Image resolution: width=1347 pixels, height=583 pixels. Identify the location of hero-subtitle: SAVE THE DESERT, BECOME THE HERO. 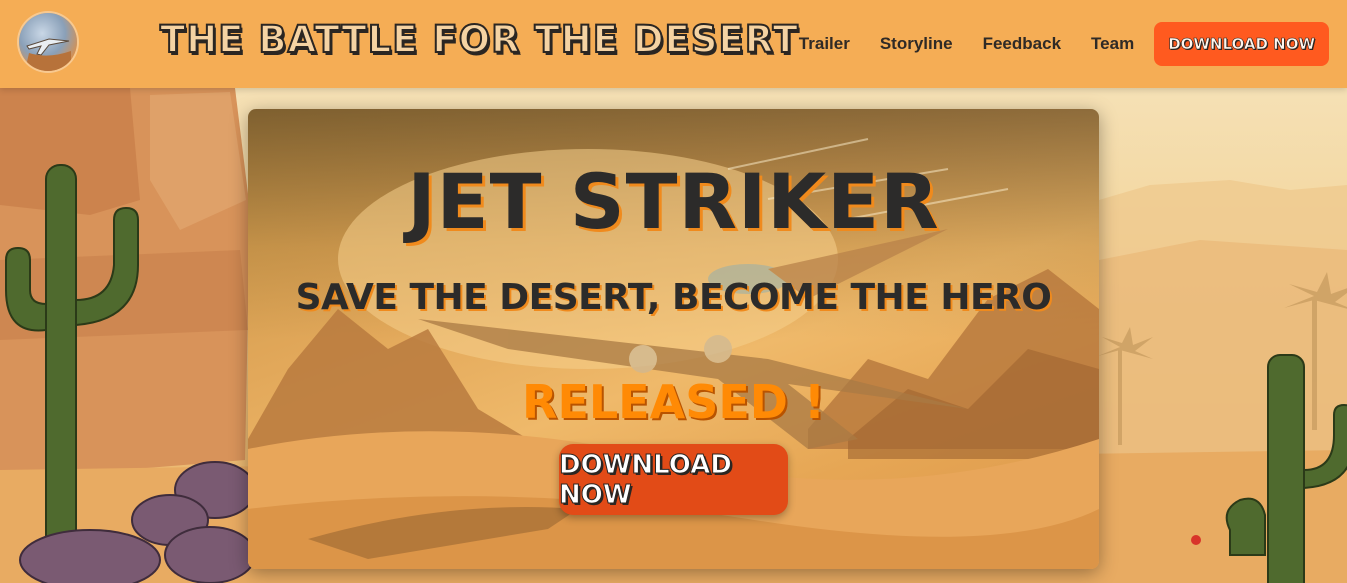
(673, 297).